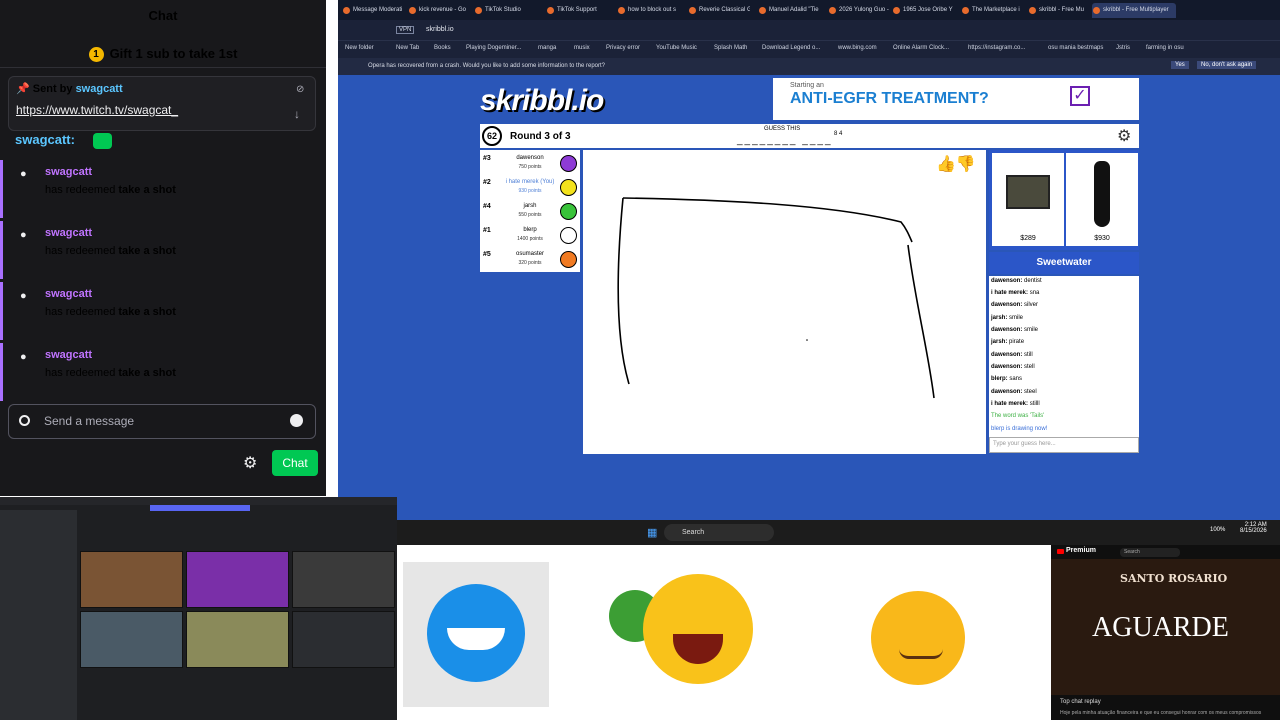 This screenshot has height=720, width=1280. Describe the element at coordinates (1253, 528) in the screenshot. I see `clock: 2:12 AM 8/15/2026` at that location.